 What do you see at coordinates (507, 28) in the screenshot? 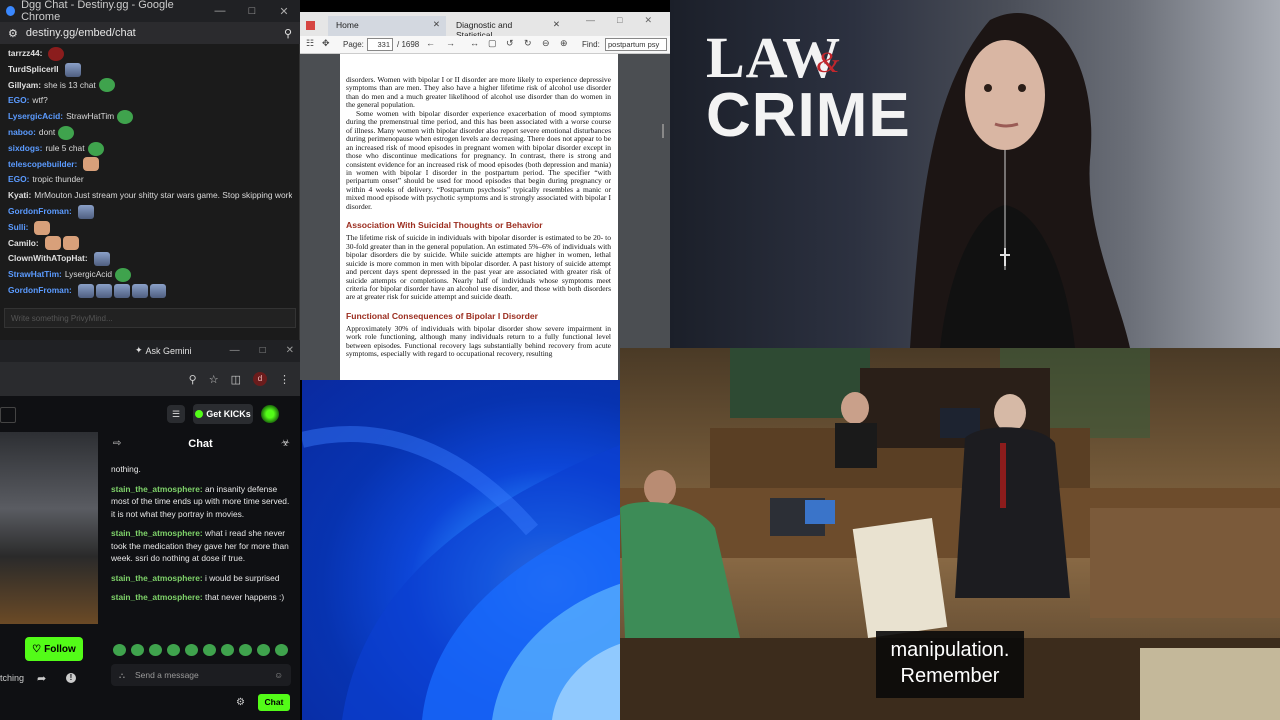
I see `tab-document: Diagnostic and Statistical... ✕` at bounding box center [507, 28].